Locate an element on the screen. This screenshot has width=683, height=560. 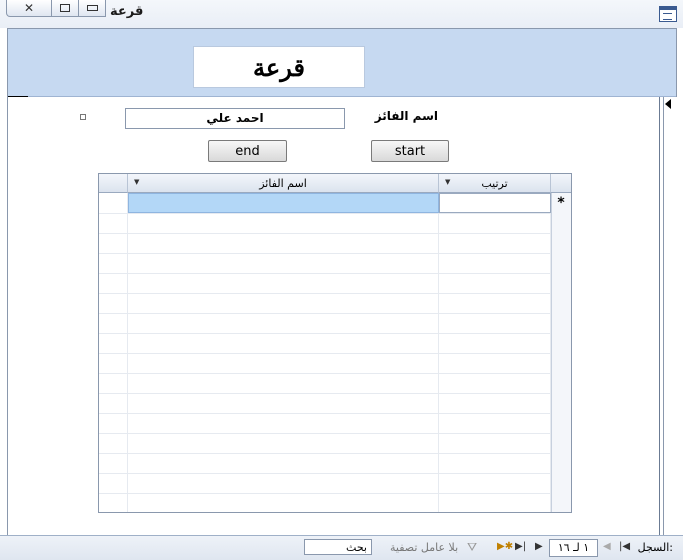
start-button: start is located at coordinates (410, 151).